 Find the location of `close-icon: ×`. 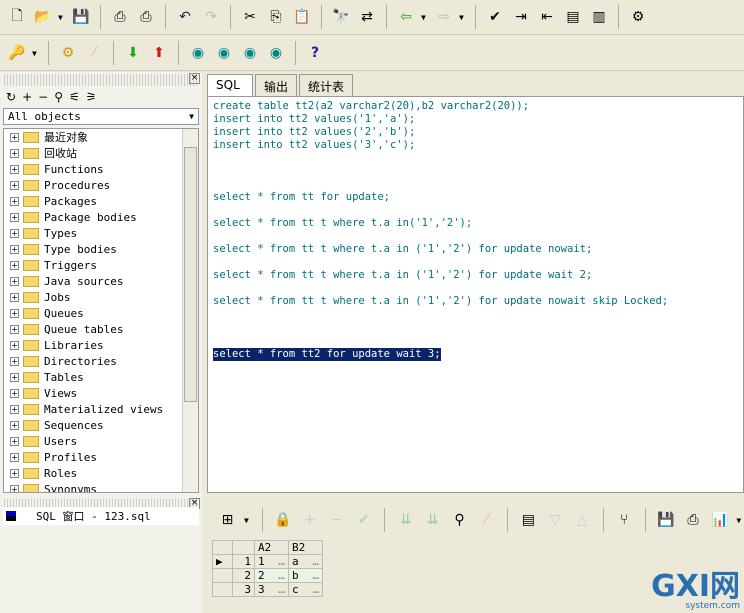

close-icon: × is located at coordinates (194, 78).